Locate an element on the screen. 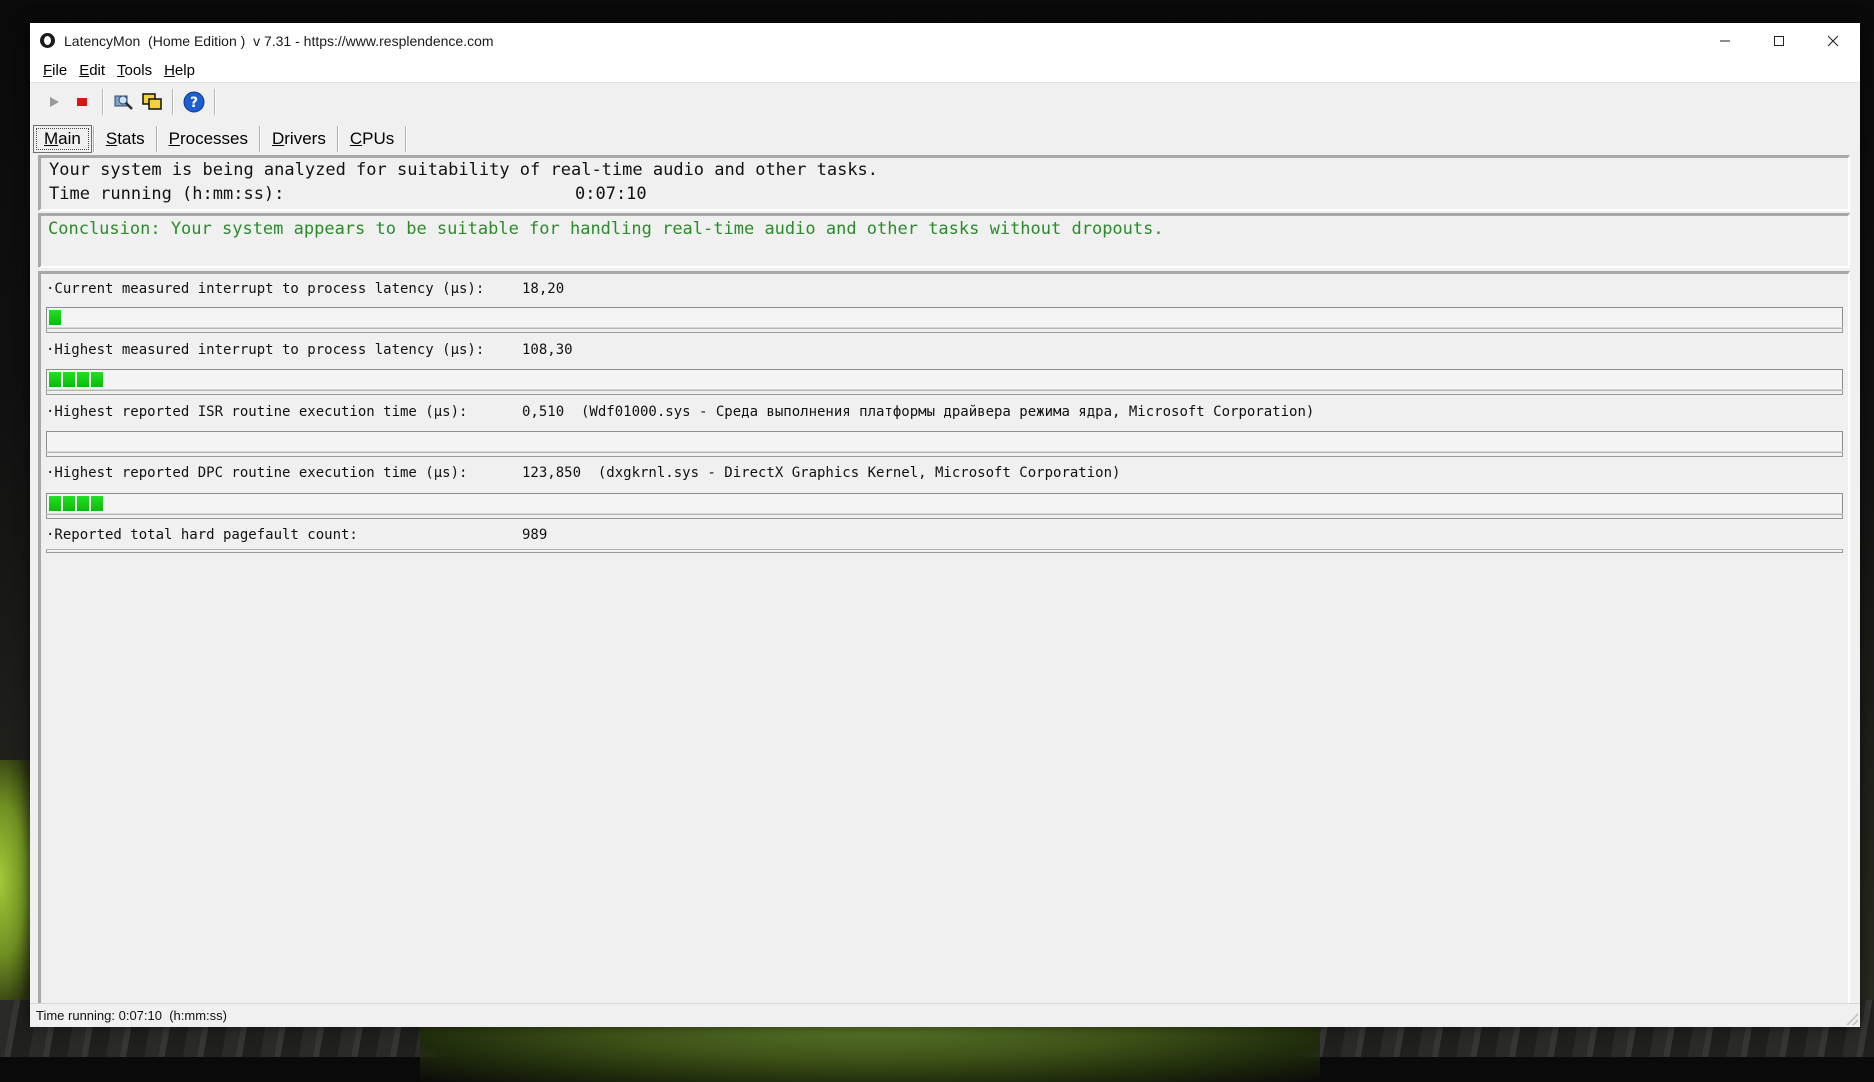  pagefault-divider is located at coordinates (944, 551).